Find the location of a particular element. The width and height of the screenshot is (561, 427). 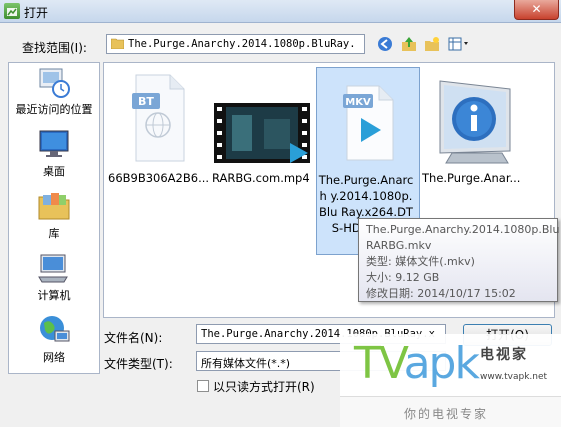

tooltip-size: 大小: 9.12 GB is located at coordinates (403, 277).